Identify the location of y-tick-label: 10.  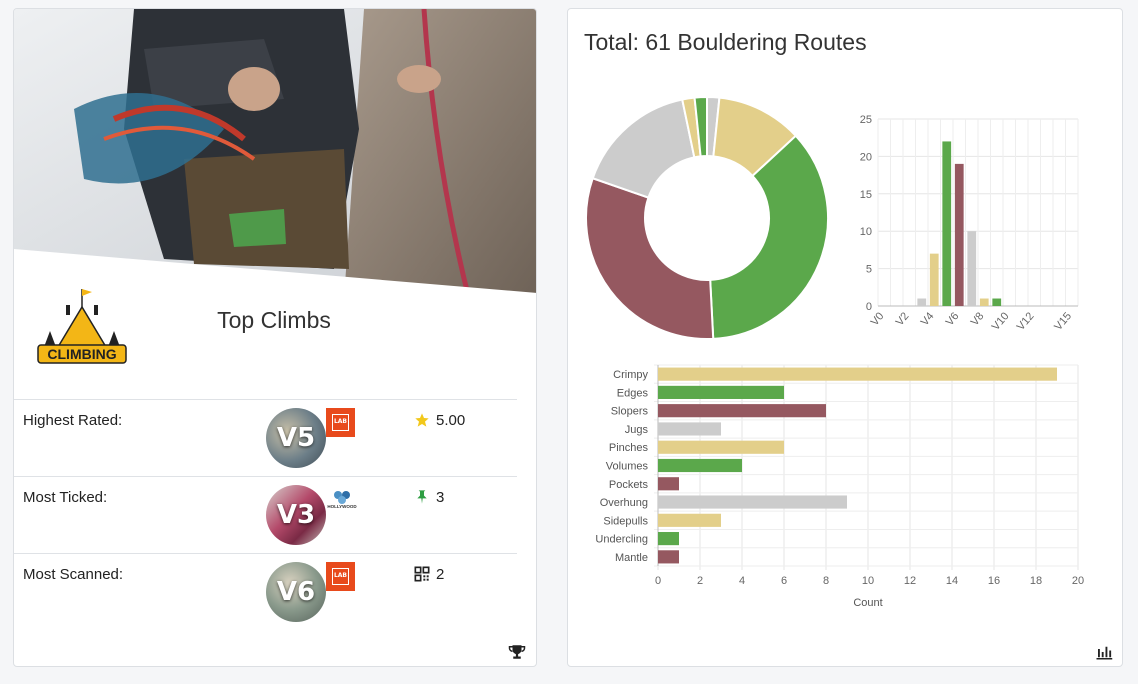
(866, 232).